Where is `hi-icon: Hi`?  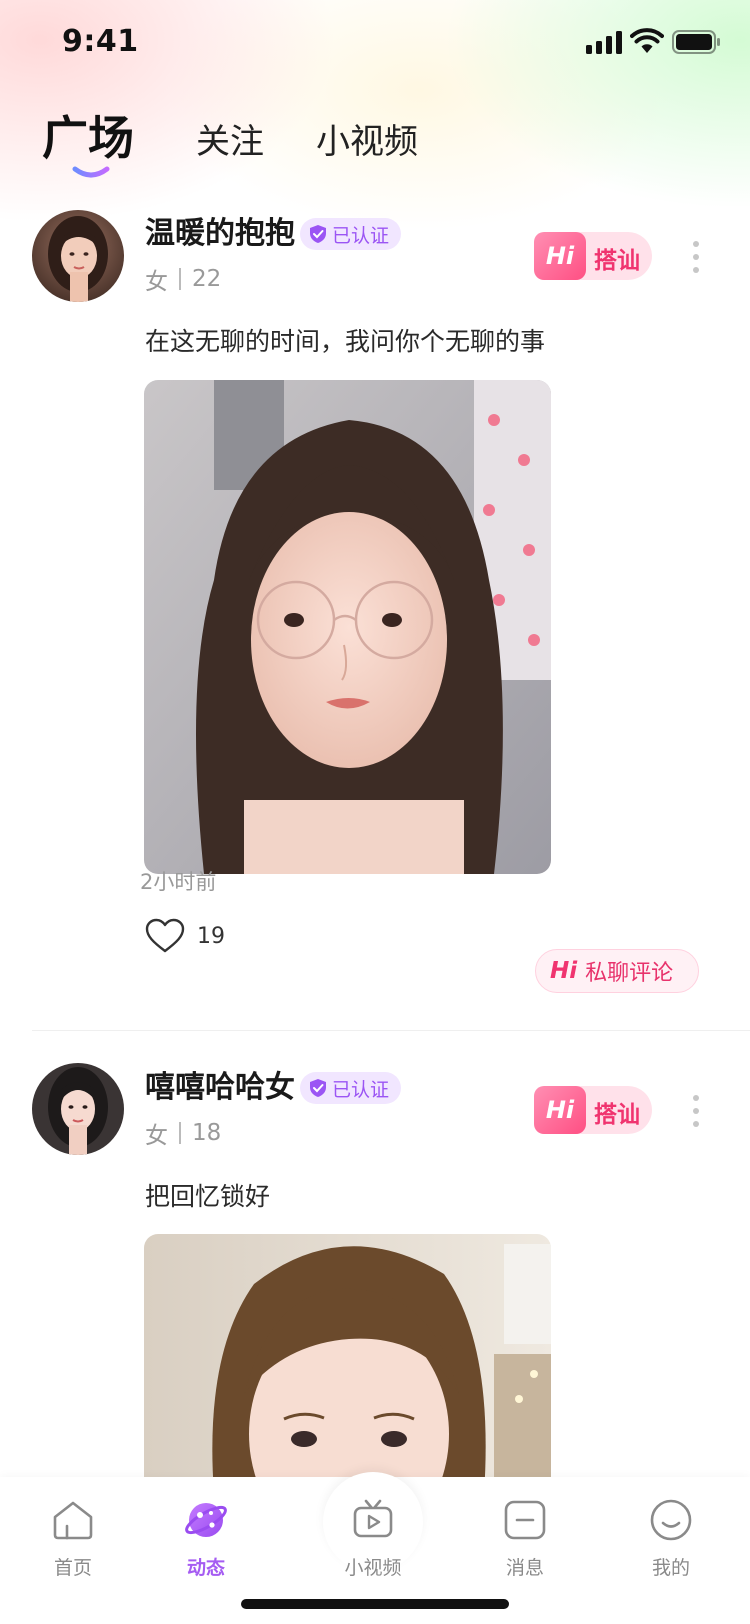 hi-icon: Hi is located at coordinates (564, 971).